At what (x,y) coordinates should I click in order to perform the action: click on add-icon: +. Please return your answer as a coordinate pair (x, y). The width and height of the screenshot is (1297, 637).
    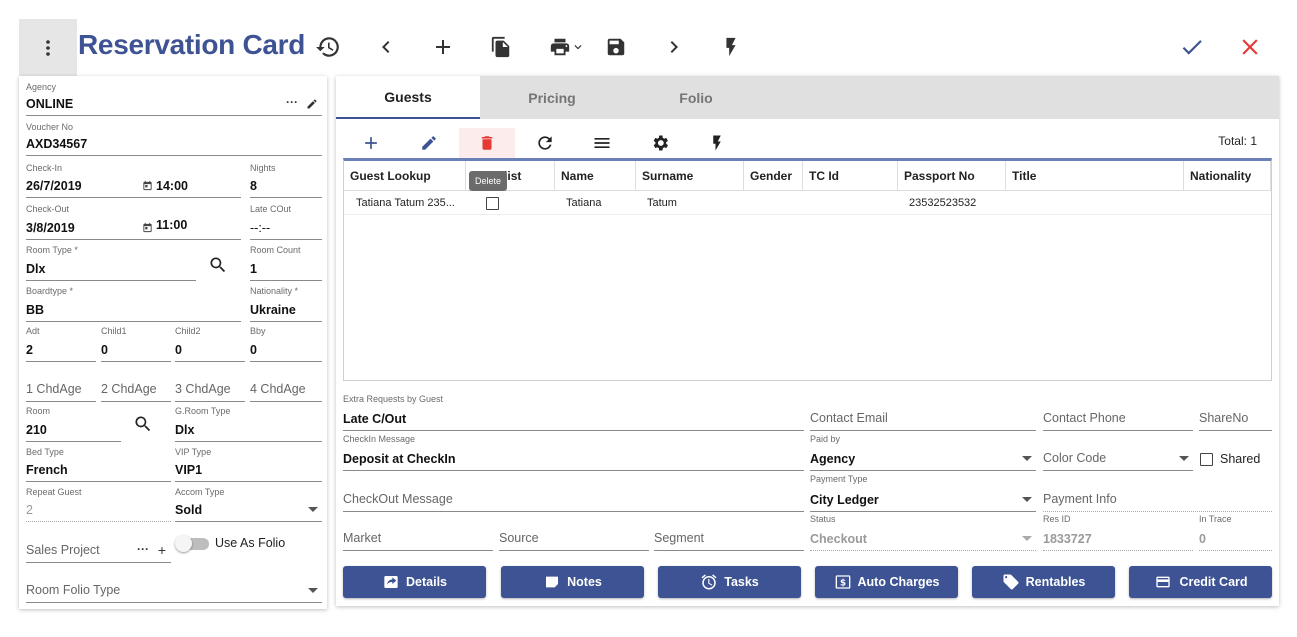
    Looking at the image, I should click on (162, 550).